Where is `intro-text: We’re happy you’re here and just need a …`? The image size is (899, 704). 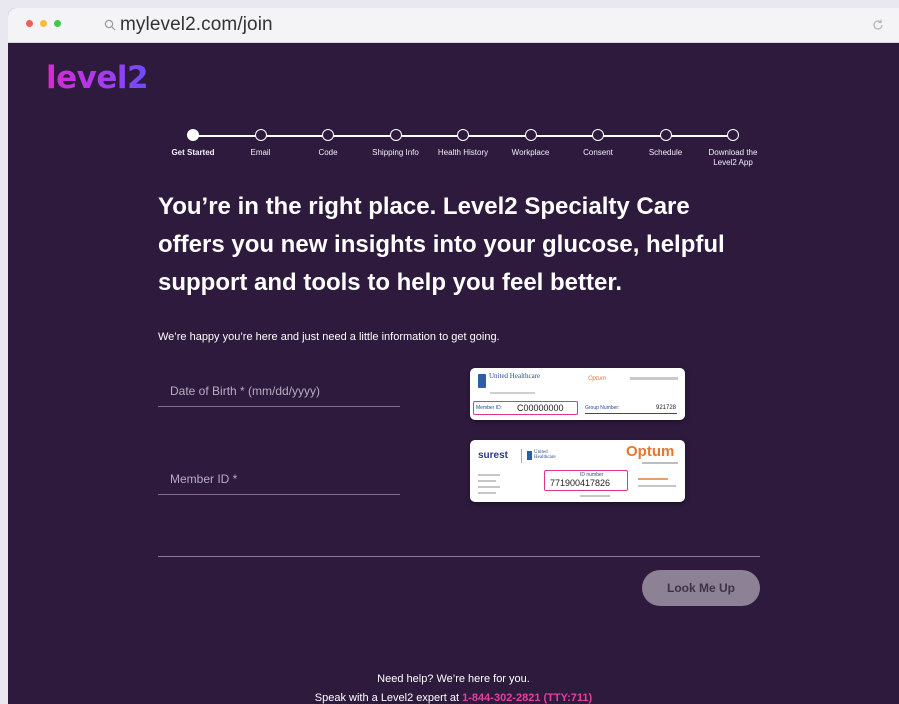
intro-text: We’re happy you’re here and just need a … is located at coordinates (329, 337).